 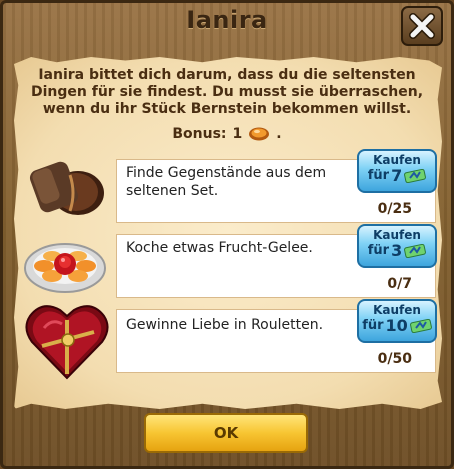 What do you see at coordinates (397, 310) in the screenshot?
I see `buy-label-3: Kaufen` at bounding box center [397, 310].